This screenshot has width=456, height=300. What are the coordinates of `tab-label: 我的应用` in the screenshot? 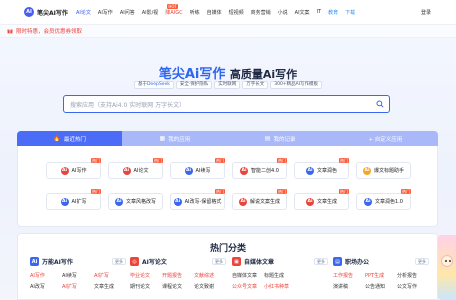 It's located at (179, 139).